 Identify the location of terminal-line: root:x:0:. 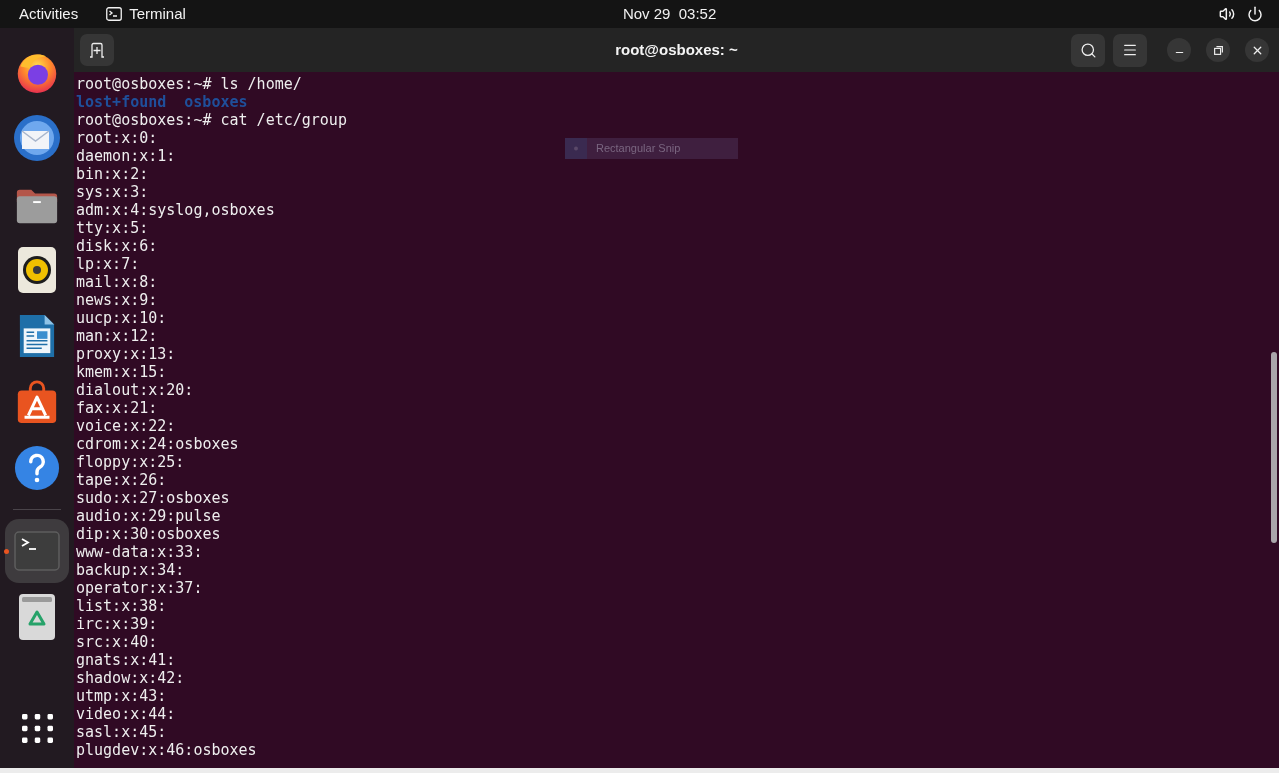
(117, 138).